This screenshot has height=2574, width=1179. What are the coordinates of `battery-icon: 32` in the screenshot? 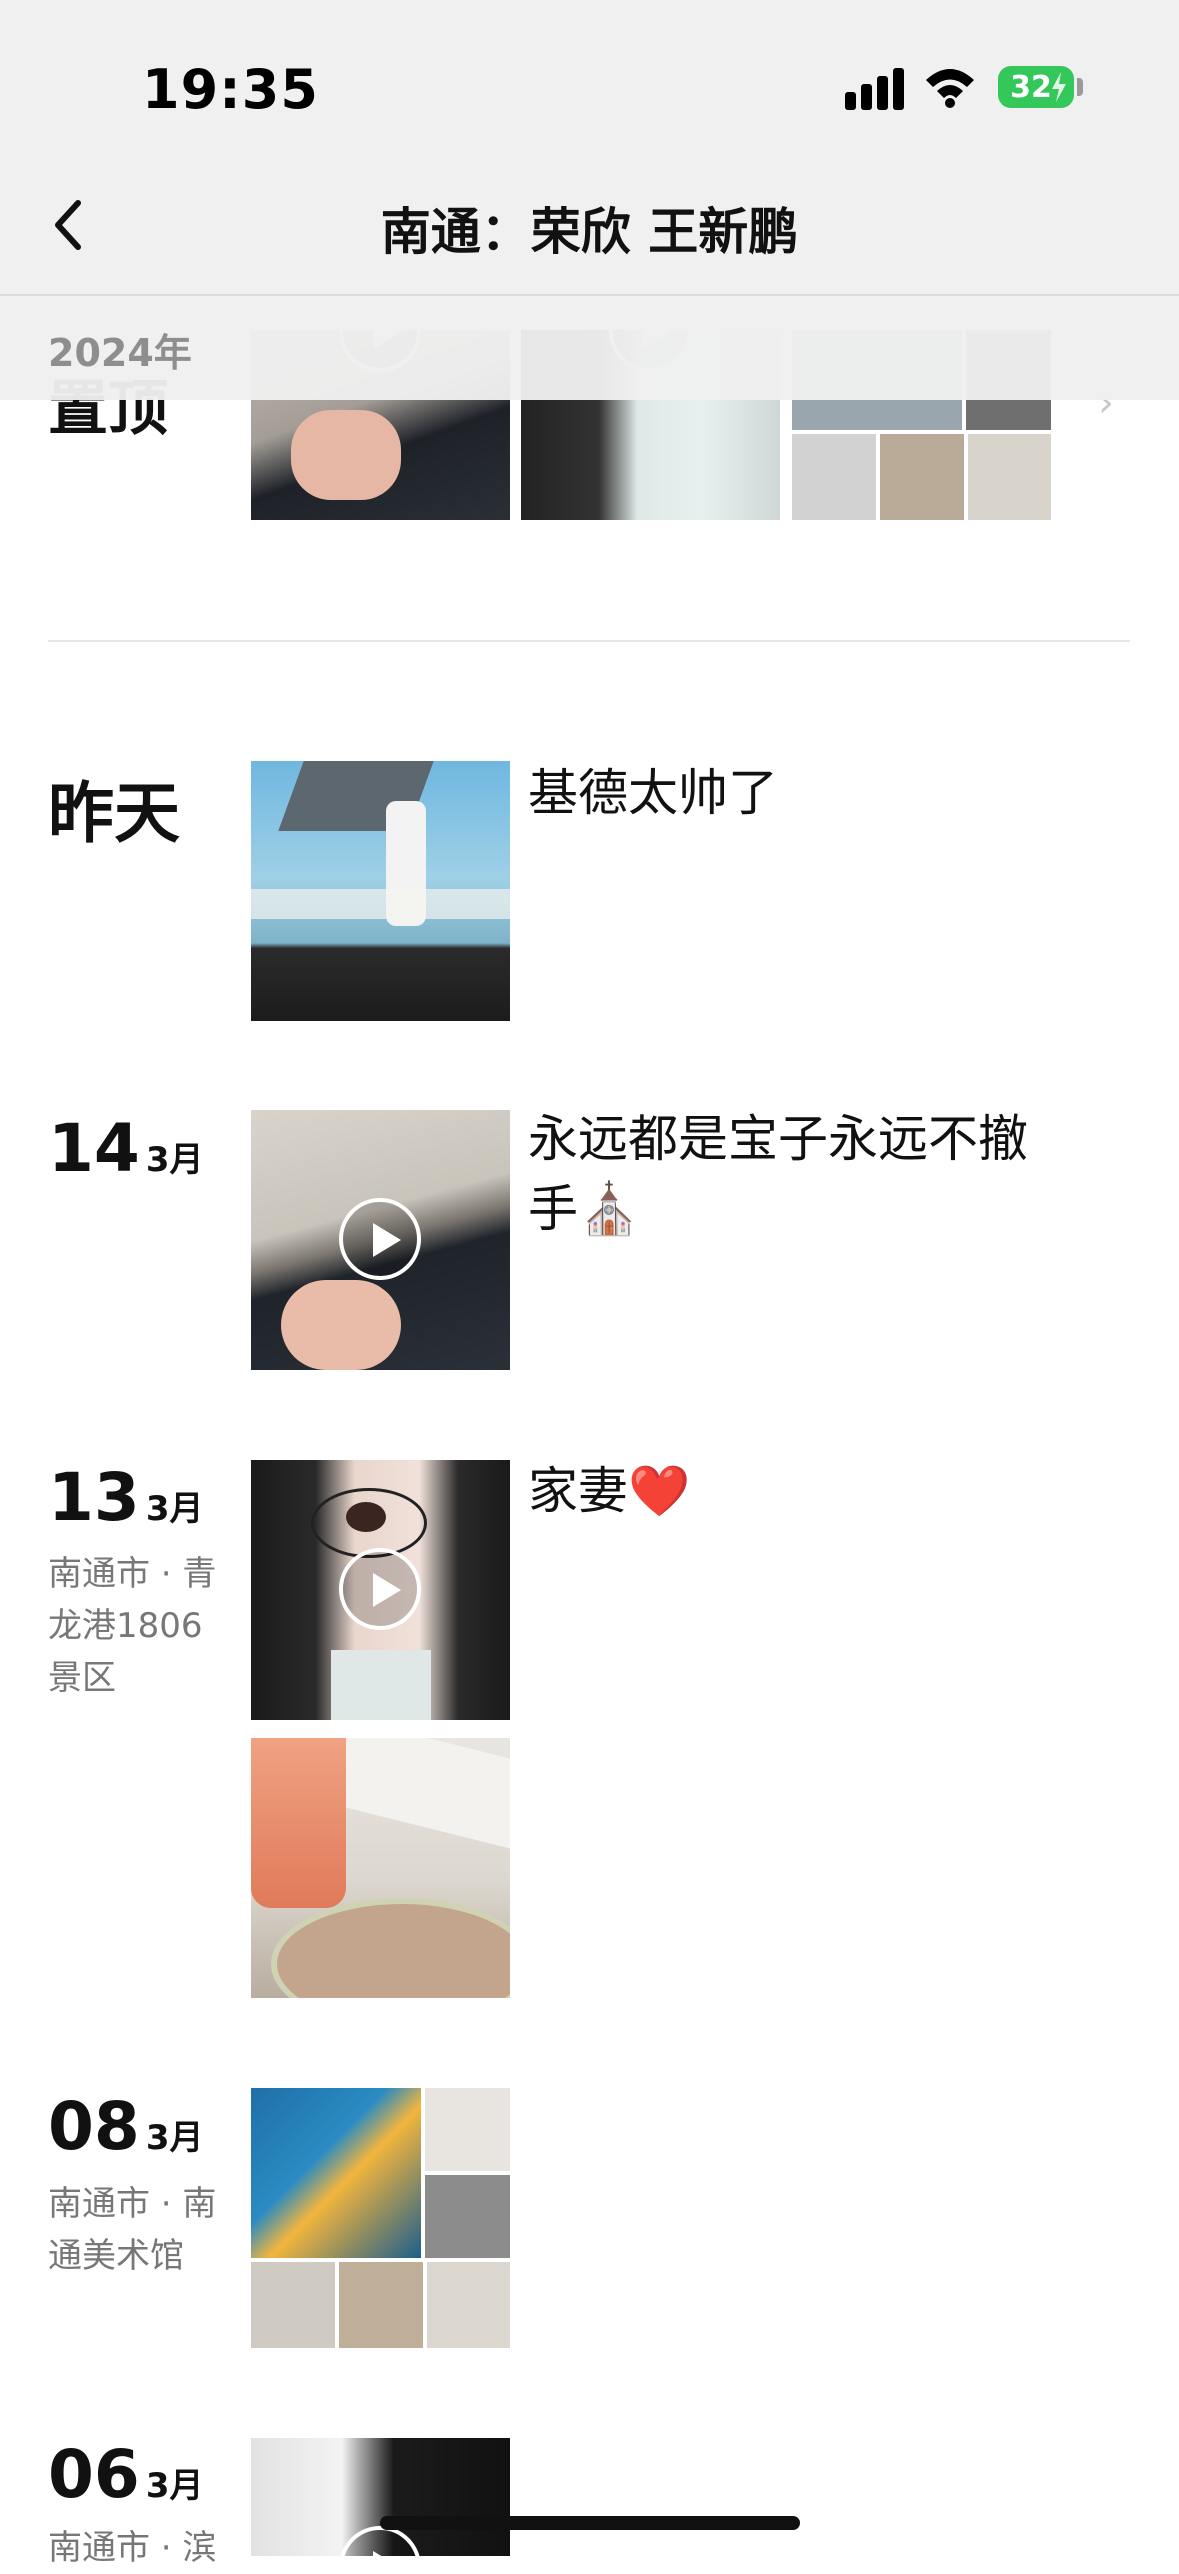 It's located at (1036, 87).